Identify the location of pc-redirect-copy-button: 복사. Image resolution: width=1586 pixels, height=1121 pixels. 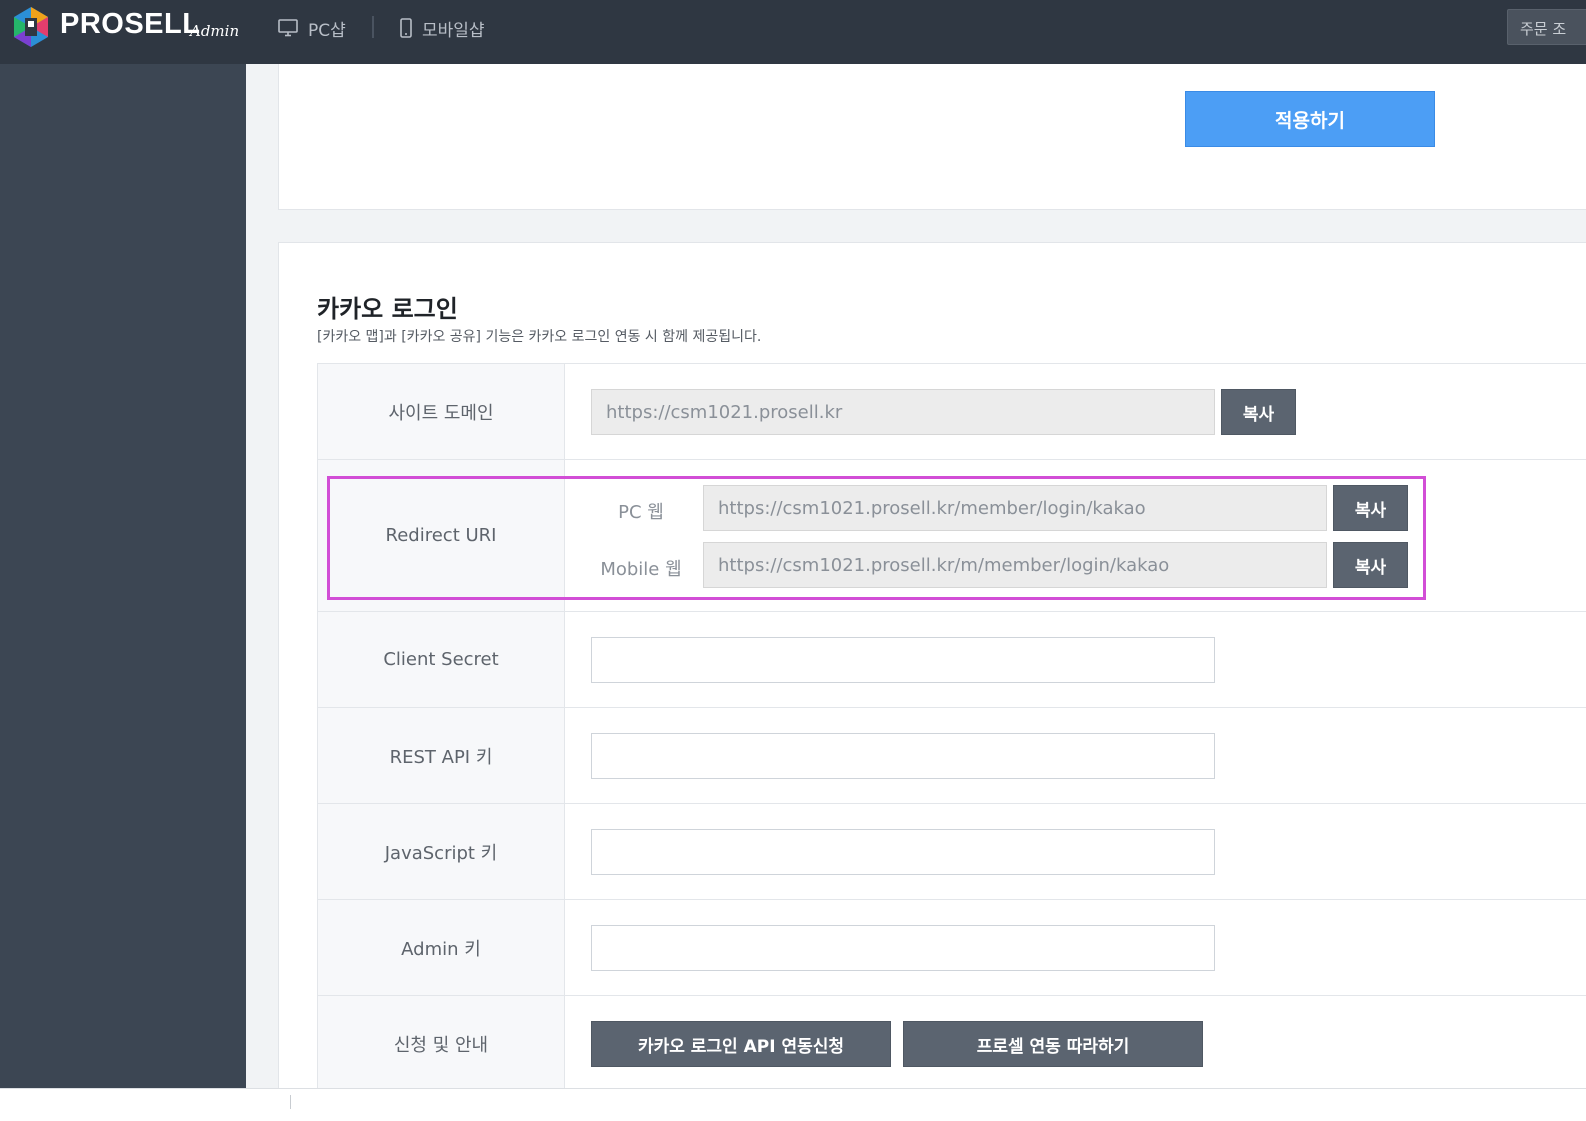
(1370, 508).